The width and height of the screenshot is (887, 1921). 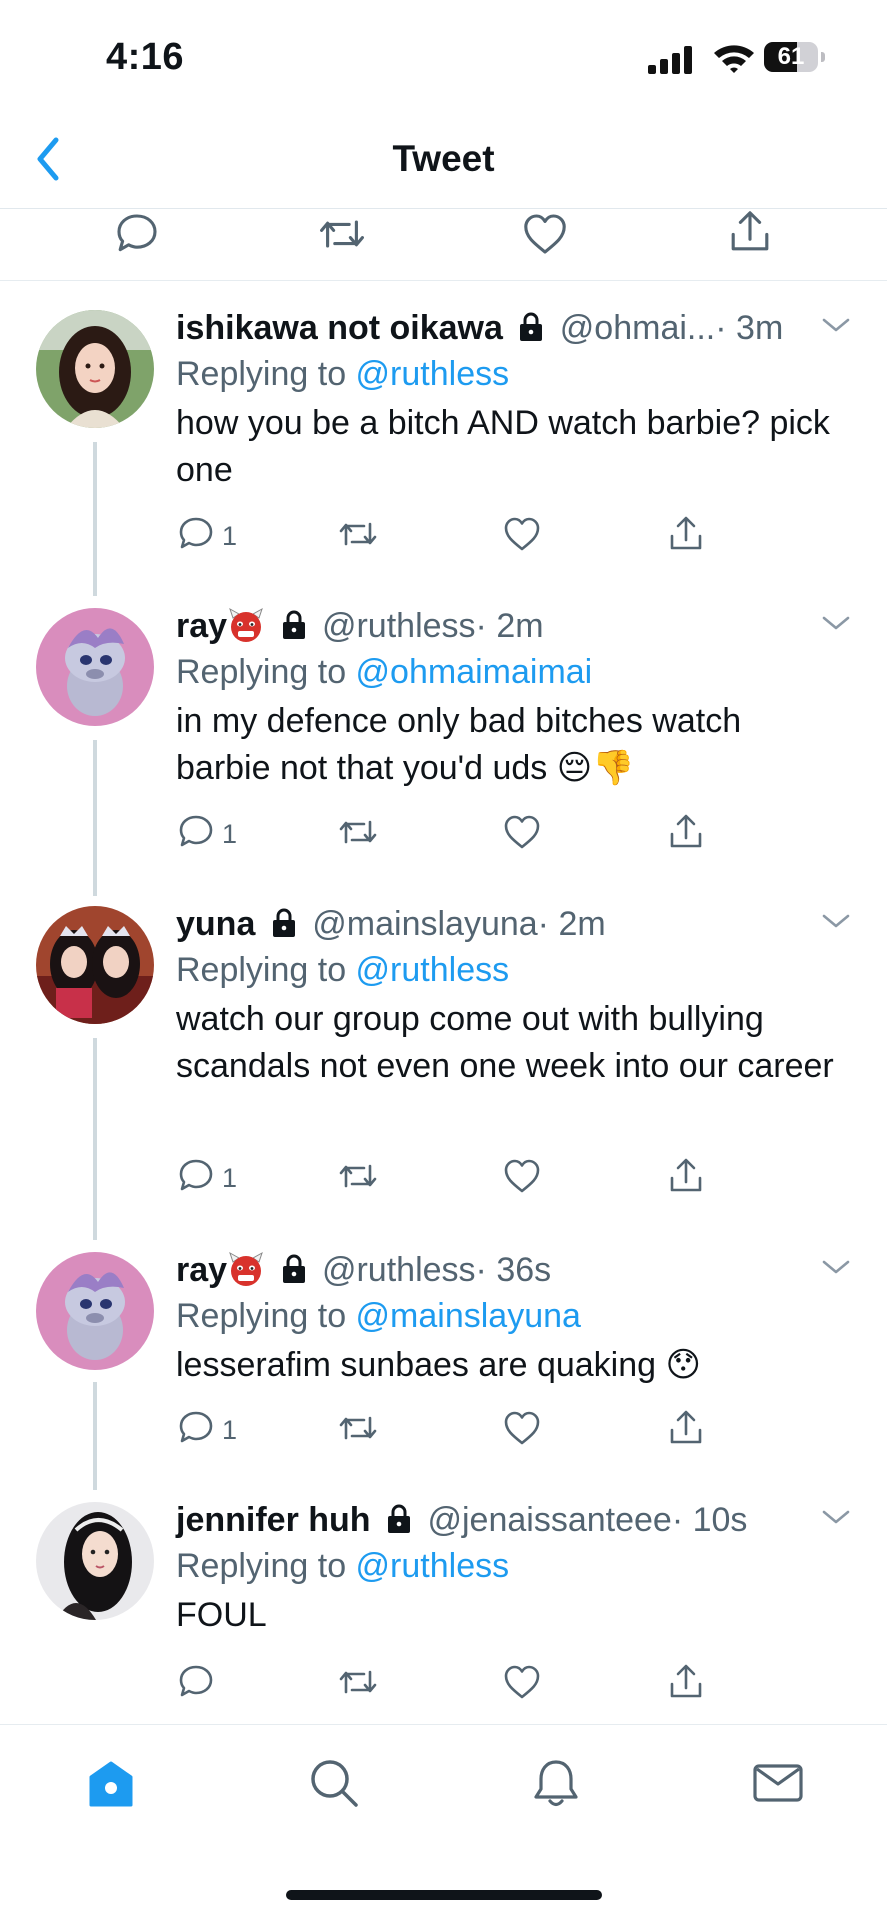 I want to click on timestamp: · 36s, so click(x=513, y=1270).